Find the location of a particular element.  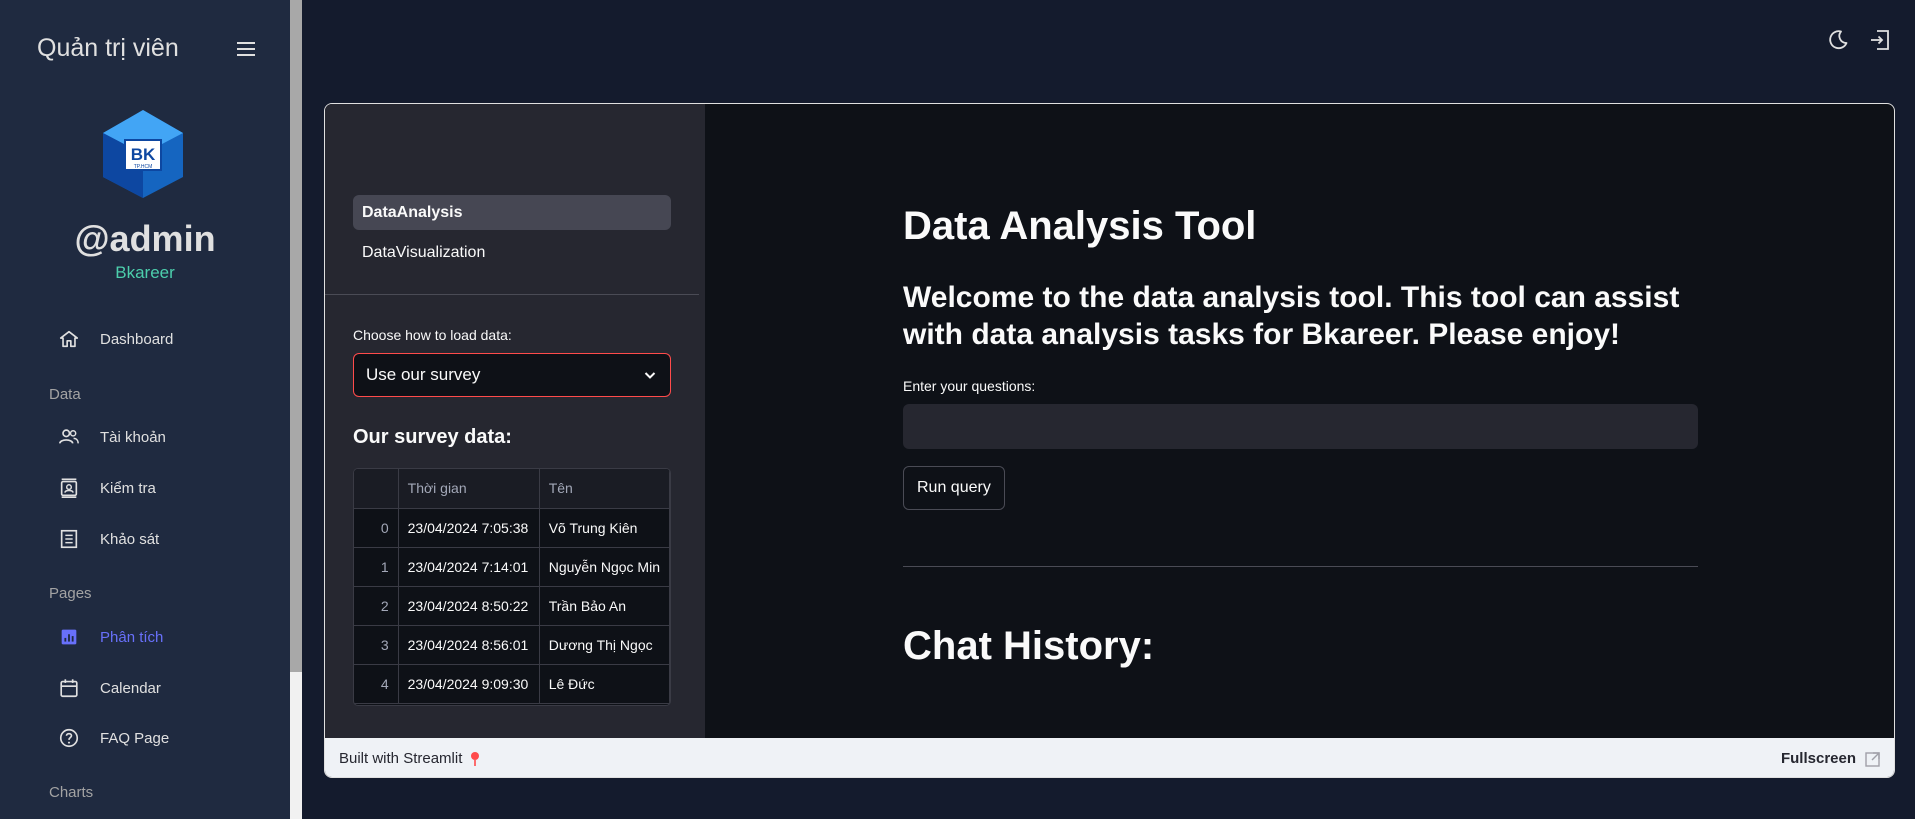

sidebar-divider is located at coordinates (512, 294).